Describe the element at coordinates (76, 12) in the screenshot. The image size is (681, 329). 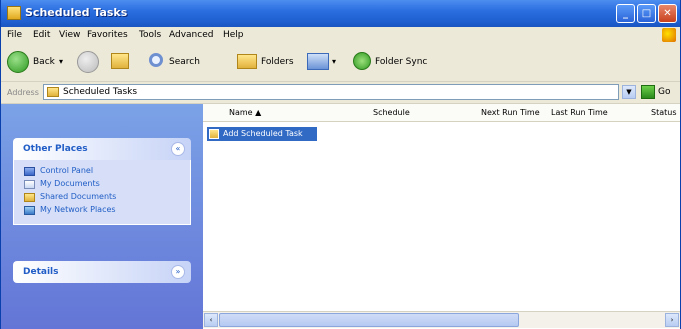
I see `window-title: Scheduled Tasks` at that location.